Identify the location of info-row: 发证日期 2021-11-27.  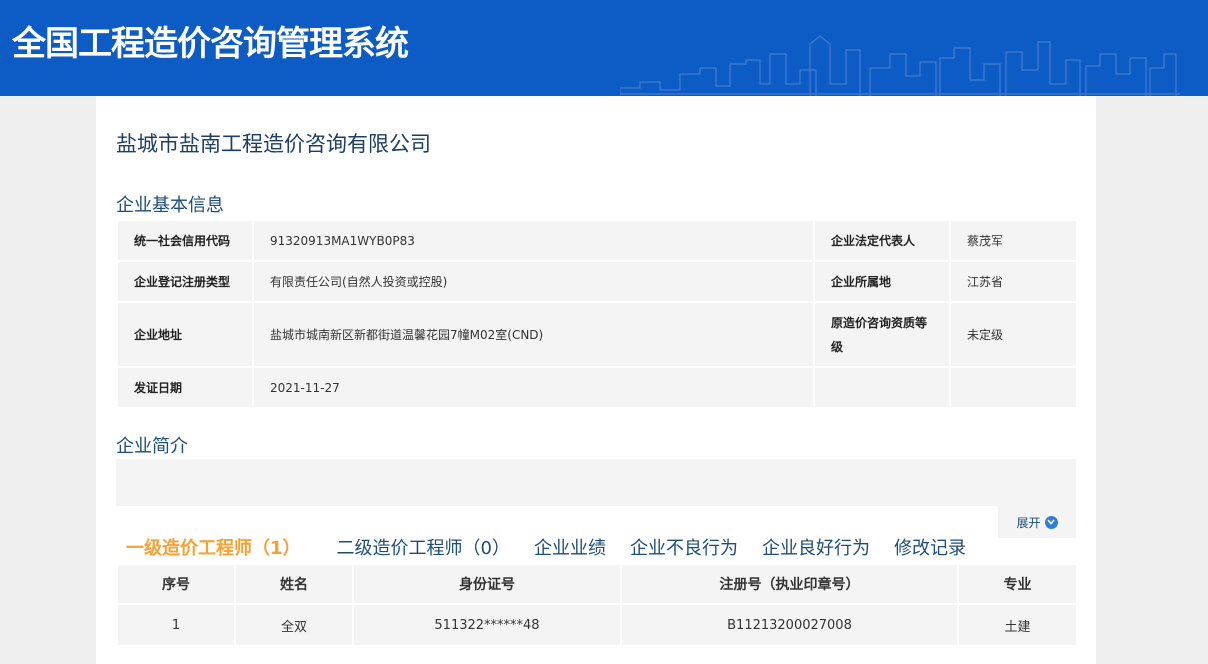
(597, 387).